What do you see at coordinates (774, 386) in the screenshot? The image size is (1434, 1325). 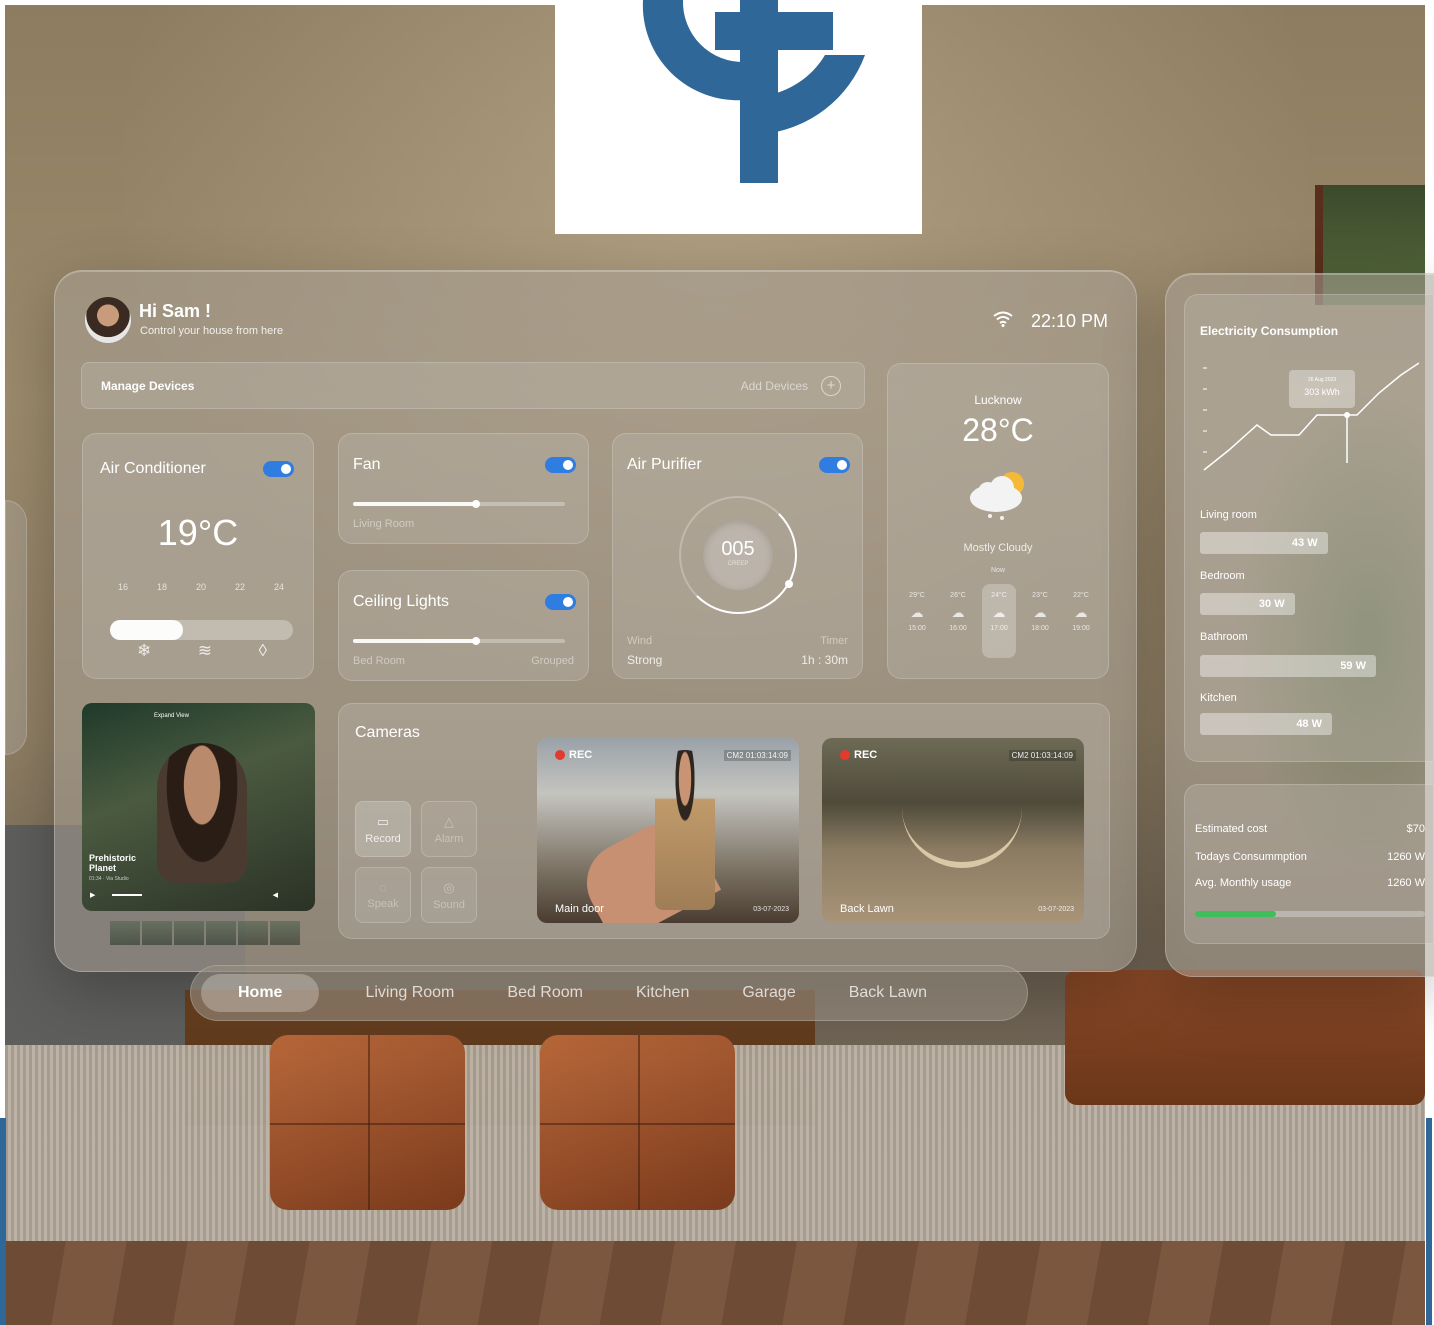 I see `add-devices-button: Add Devices` at bounding box center [774, 386].